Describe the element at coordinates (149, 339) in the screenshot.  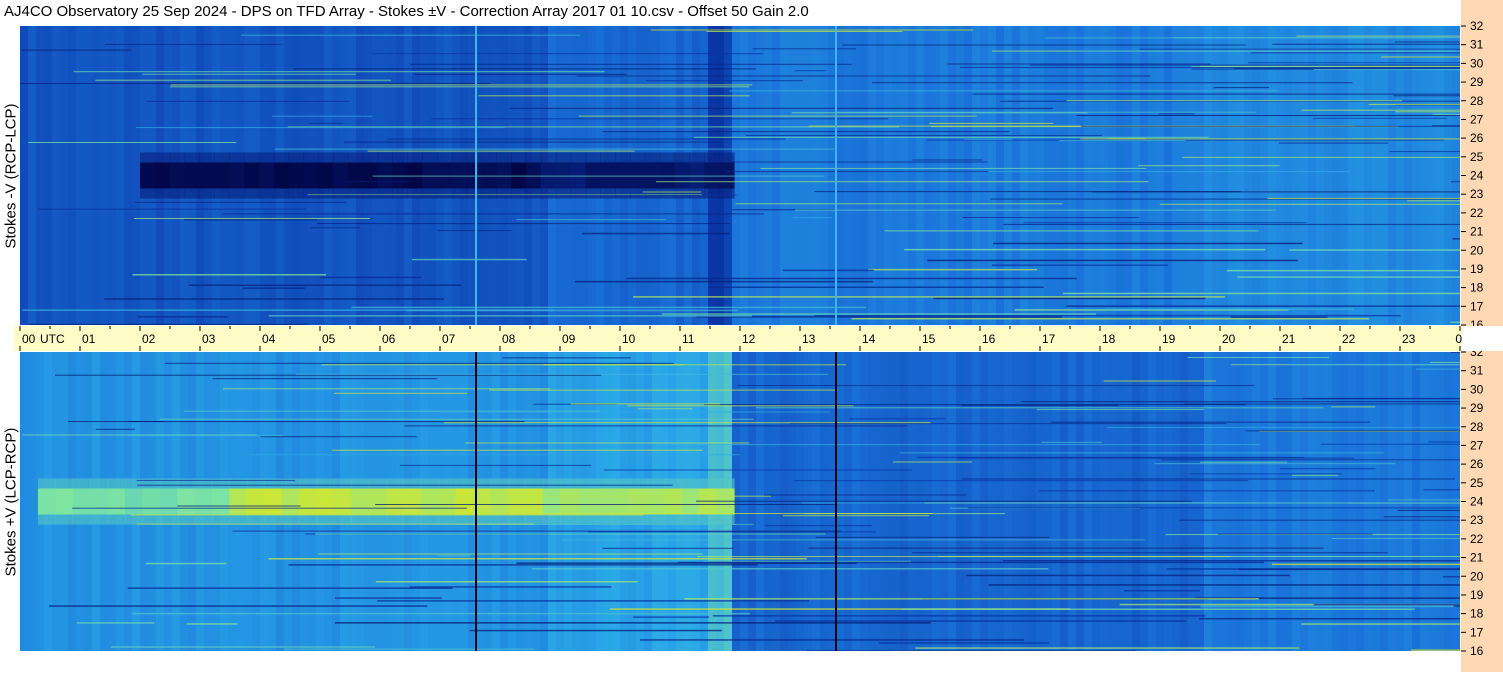
I see `time-tick-label: 02` at that location.